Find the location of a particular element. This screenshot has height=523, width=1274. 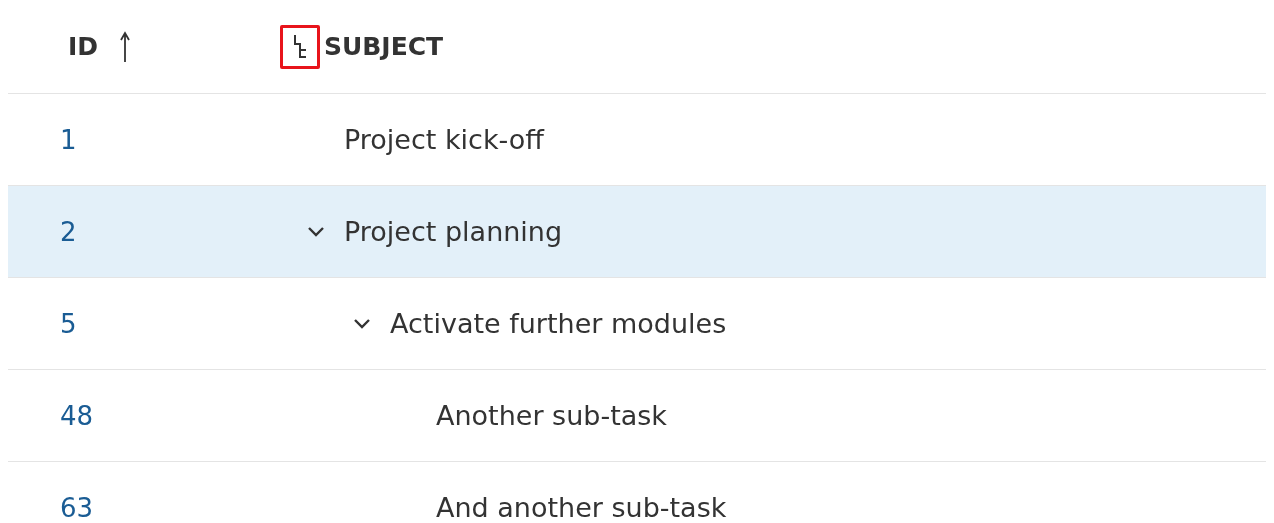

column-header: ID is located at coordinates (83, 46).